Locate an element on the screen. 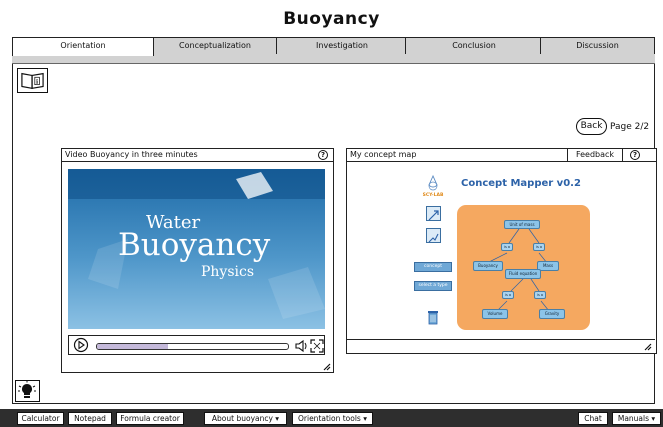  video-player: Water Buoyancy Physics is located at coordinates (196, 249).